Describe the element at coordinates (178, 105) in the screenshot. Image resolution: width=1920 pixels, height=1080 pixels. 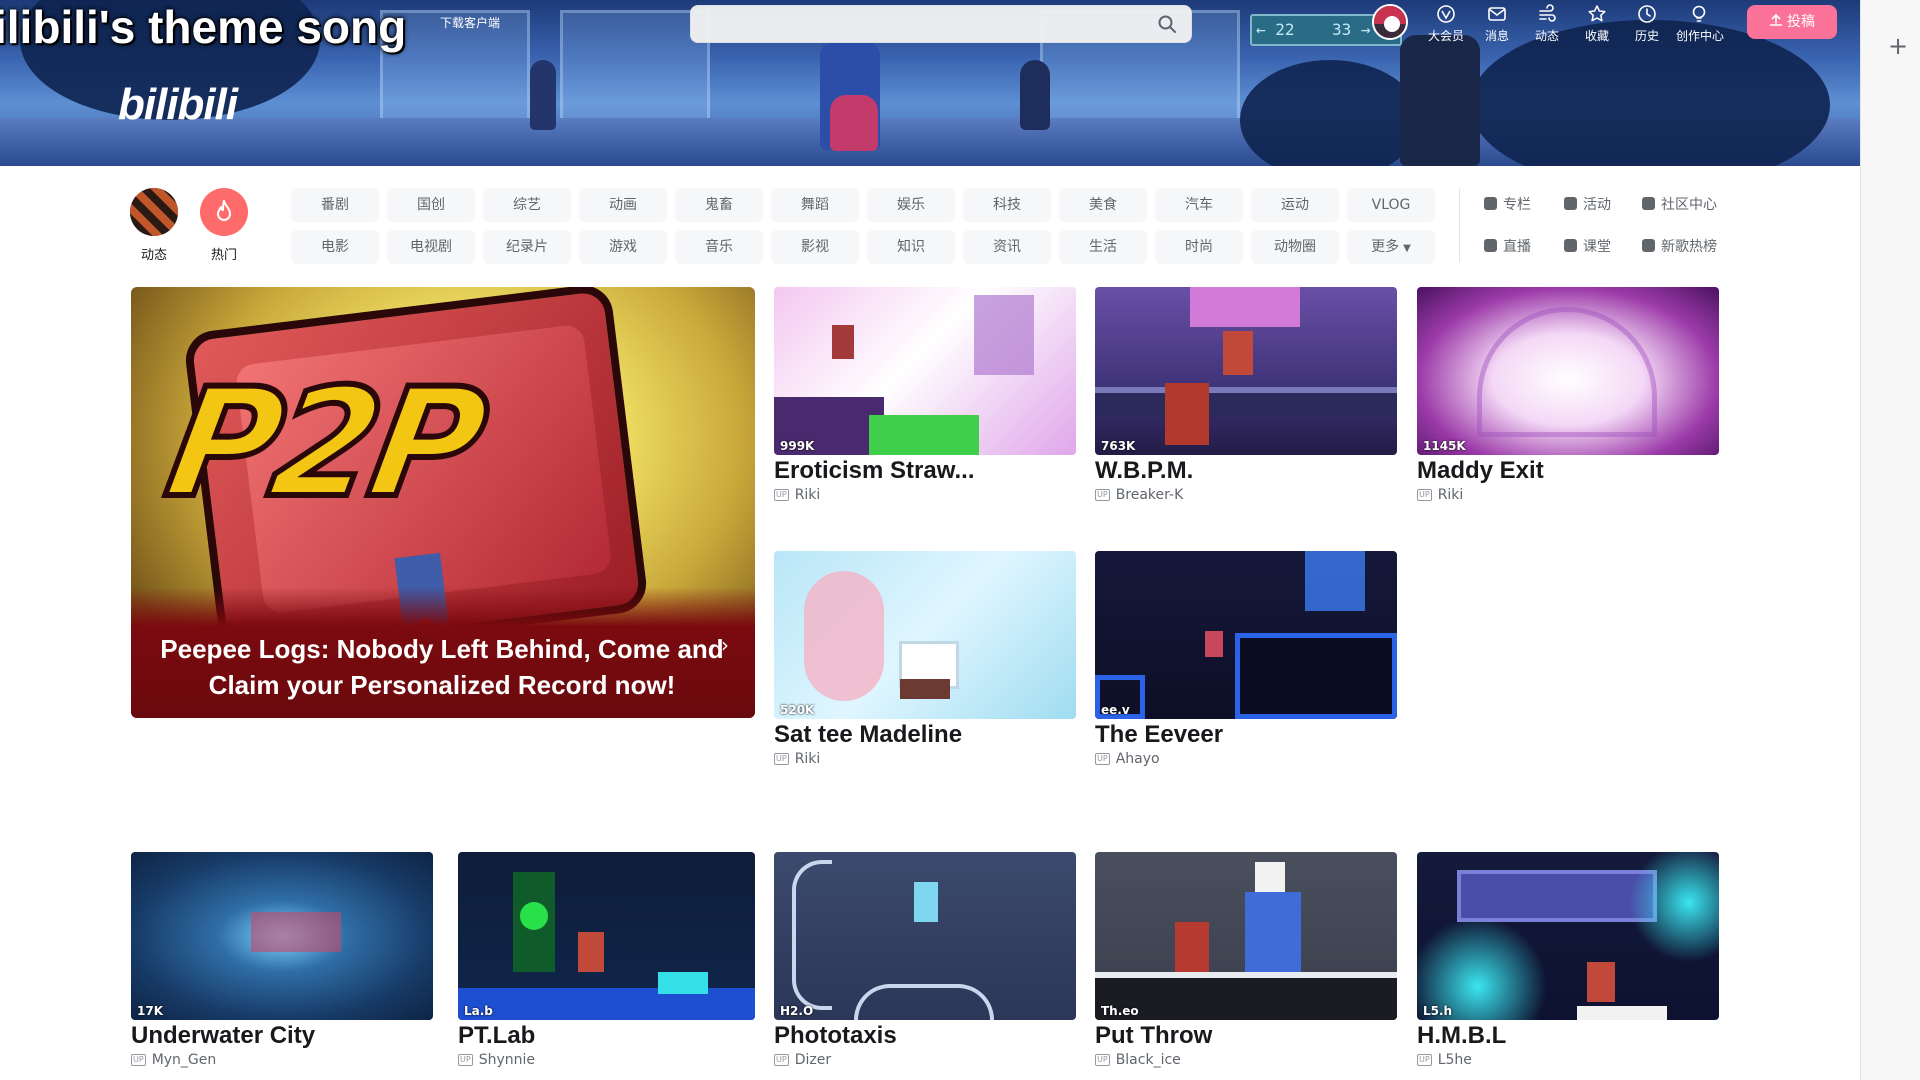
I see `bilibili-logo: bilibili` at that location.